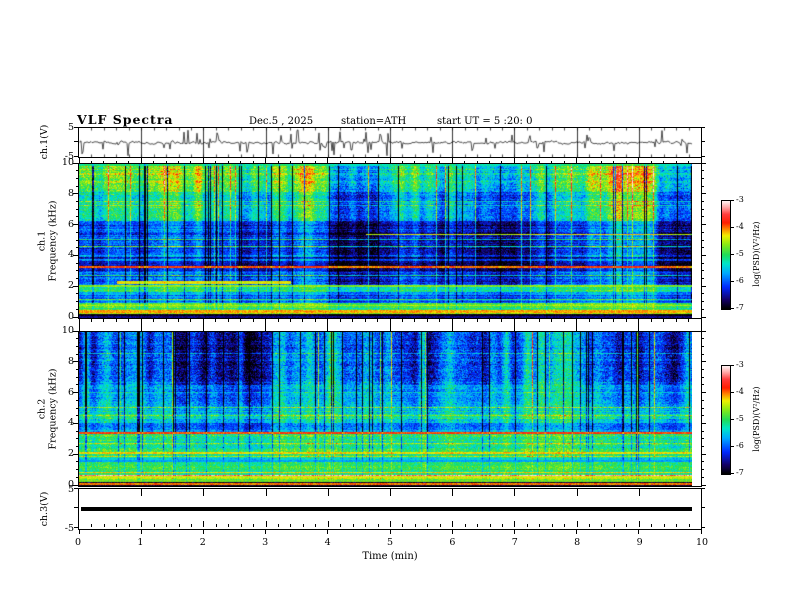 The image size is (792, 612). Describe the element at coordinates (265, 542) in the screenshot. I see `time-xtick: 3` at that location.